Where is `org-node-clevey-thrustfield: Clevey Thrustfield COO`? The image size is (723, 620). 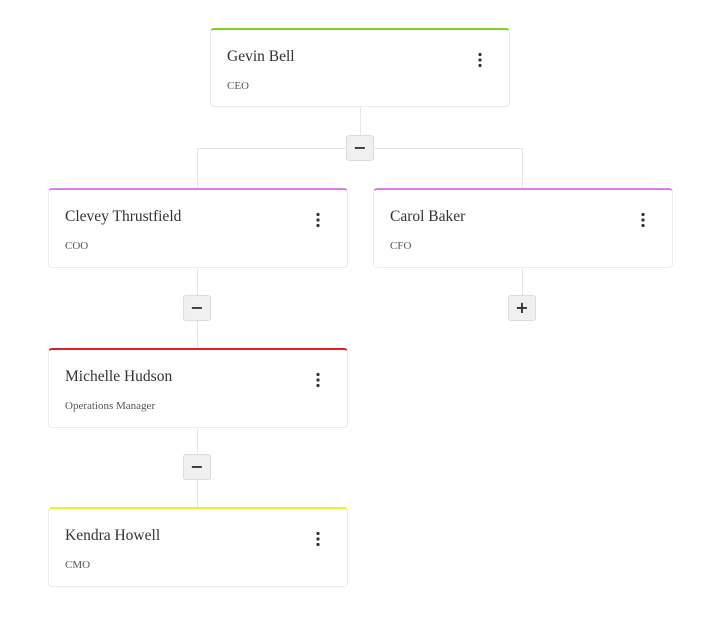
org-node-clevey-thrustfield: Clevey Thrustfield COO is located at coordinates (198, 228).